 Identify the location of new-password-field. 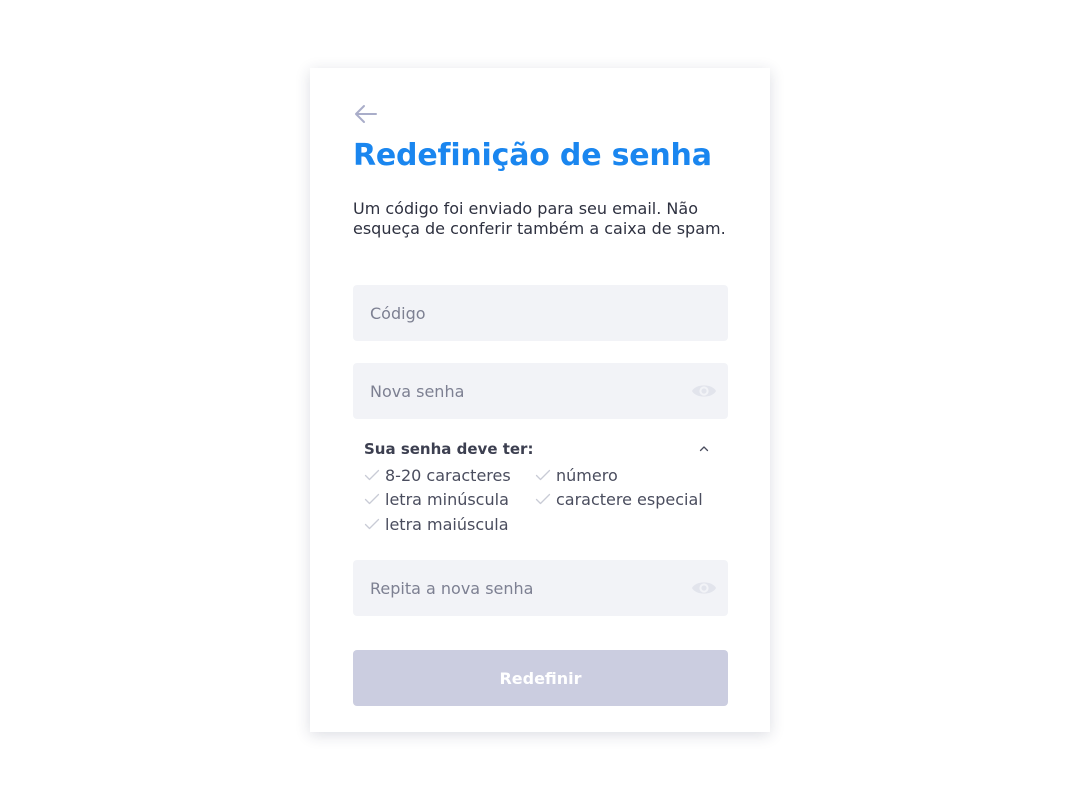
(540, 391).